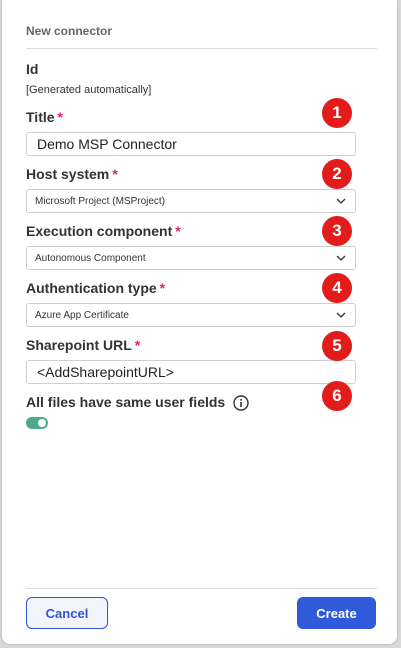  Describe the element at coordinates (337, 346) in the screenshot. I see `annotation-marker-5: 5` at that location.